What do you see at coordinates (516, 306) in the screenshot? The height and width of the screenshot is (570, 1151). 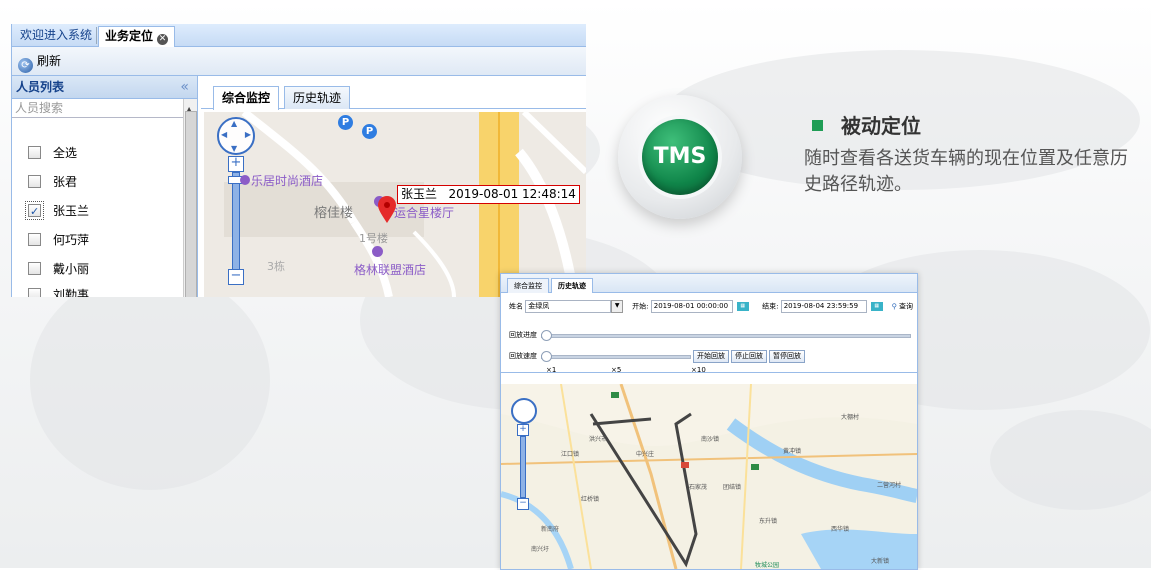 I see `name-label: 姓名` at bounding box center [516, 306].